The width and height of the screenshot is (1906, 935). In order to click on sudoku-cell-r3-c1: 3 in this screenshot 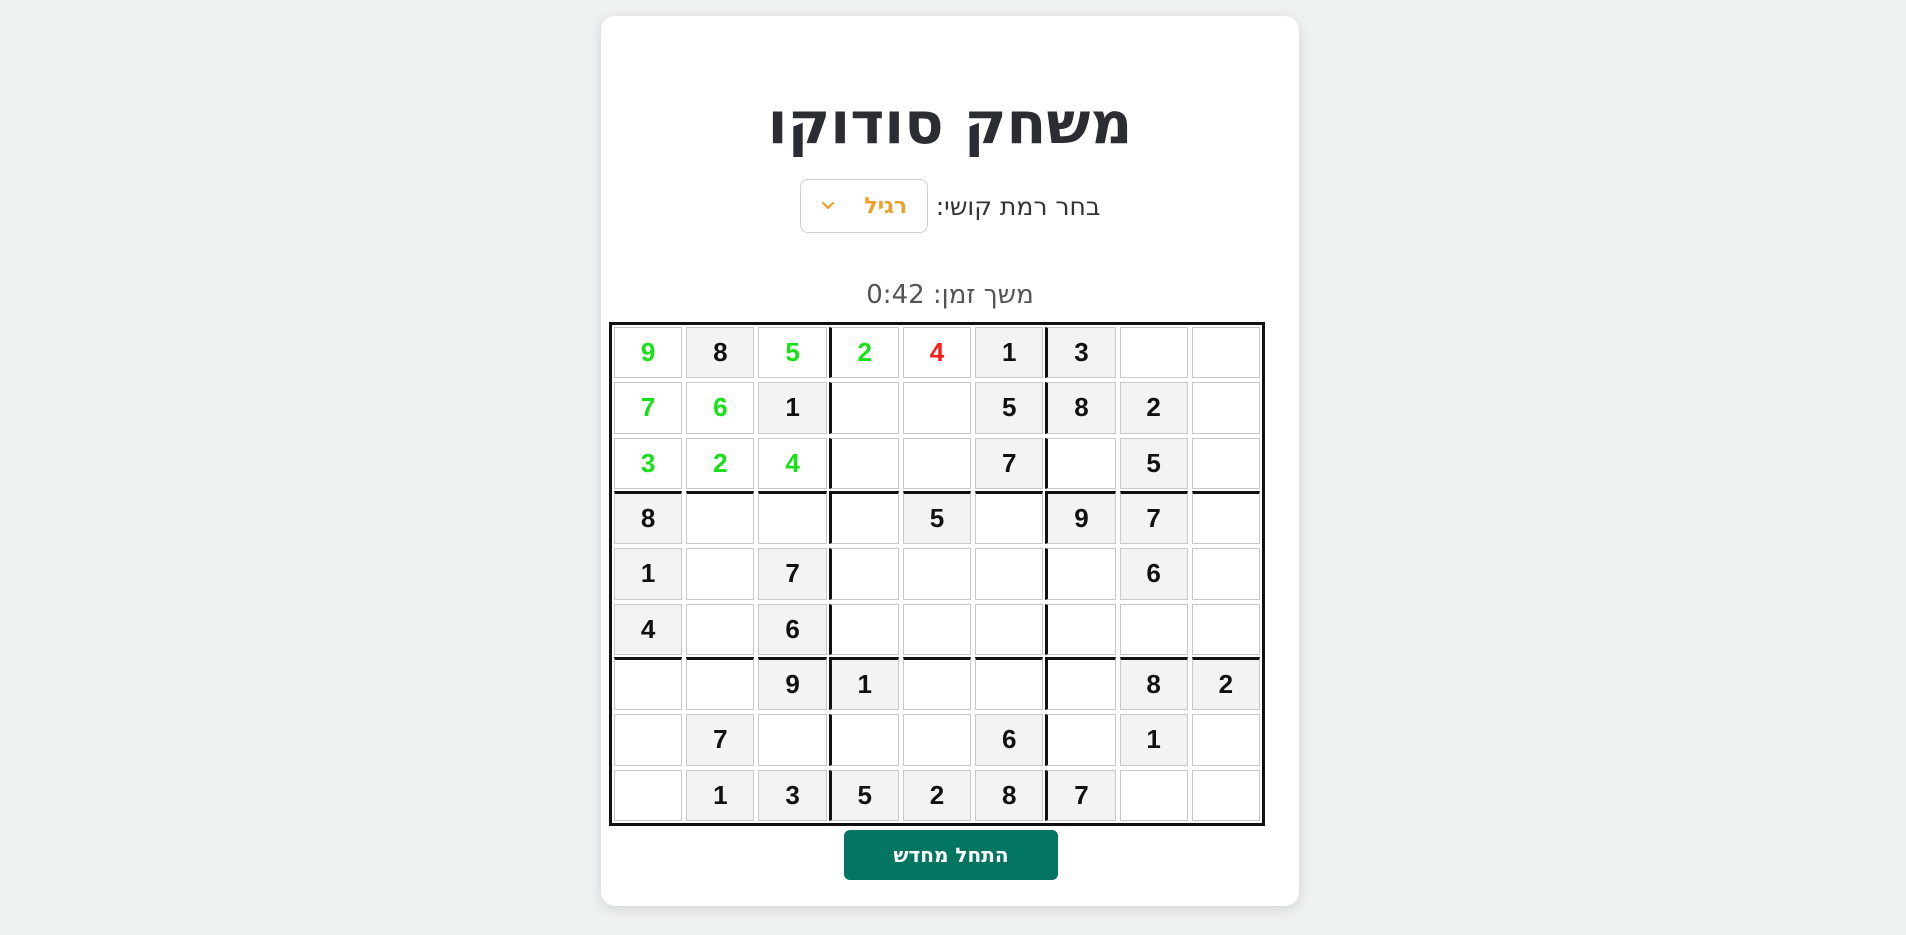, I will do `click(648, 463)`.